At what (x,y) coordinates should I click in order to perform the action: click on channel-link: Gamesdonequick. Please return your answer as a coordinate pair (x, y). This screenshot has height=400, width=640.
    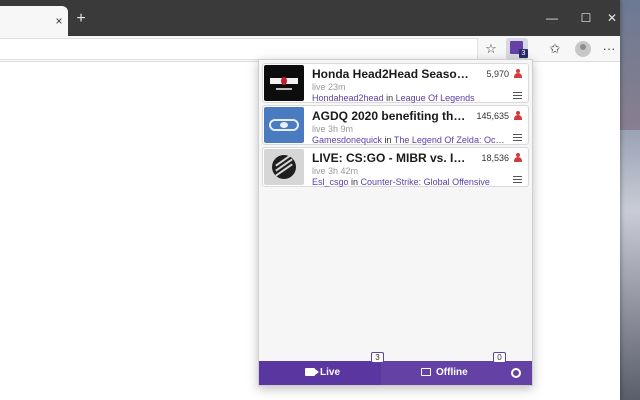
    Looking at the image, I should click on (347, 140).